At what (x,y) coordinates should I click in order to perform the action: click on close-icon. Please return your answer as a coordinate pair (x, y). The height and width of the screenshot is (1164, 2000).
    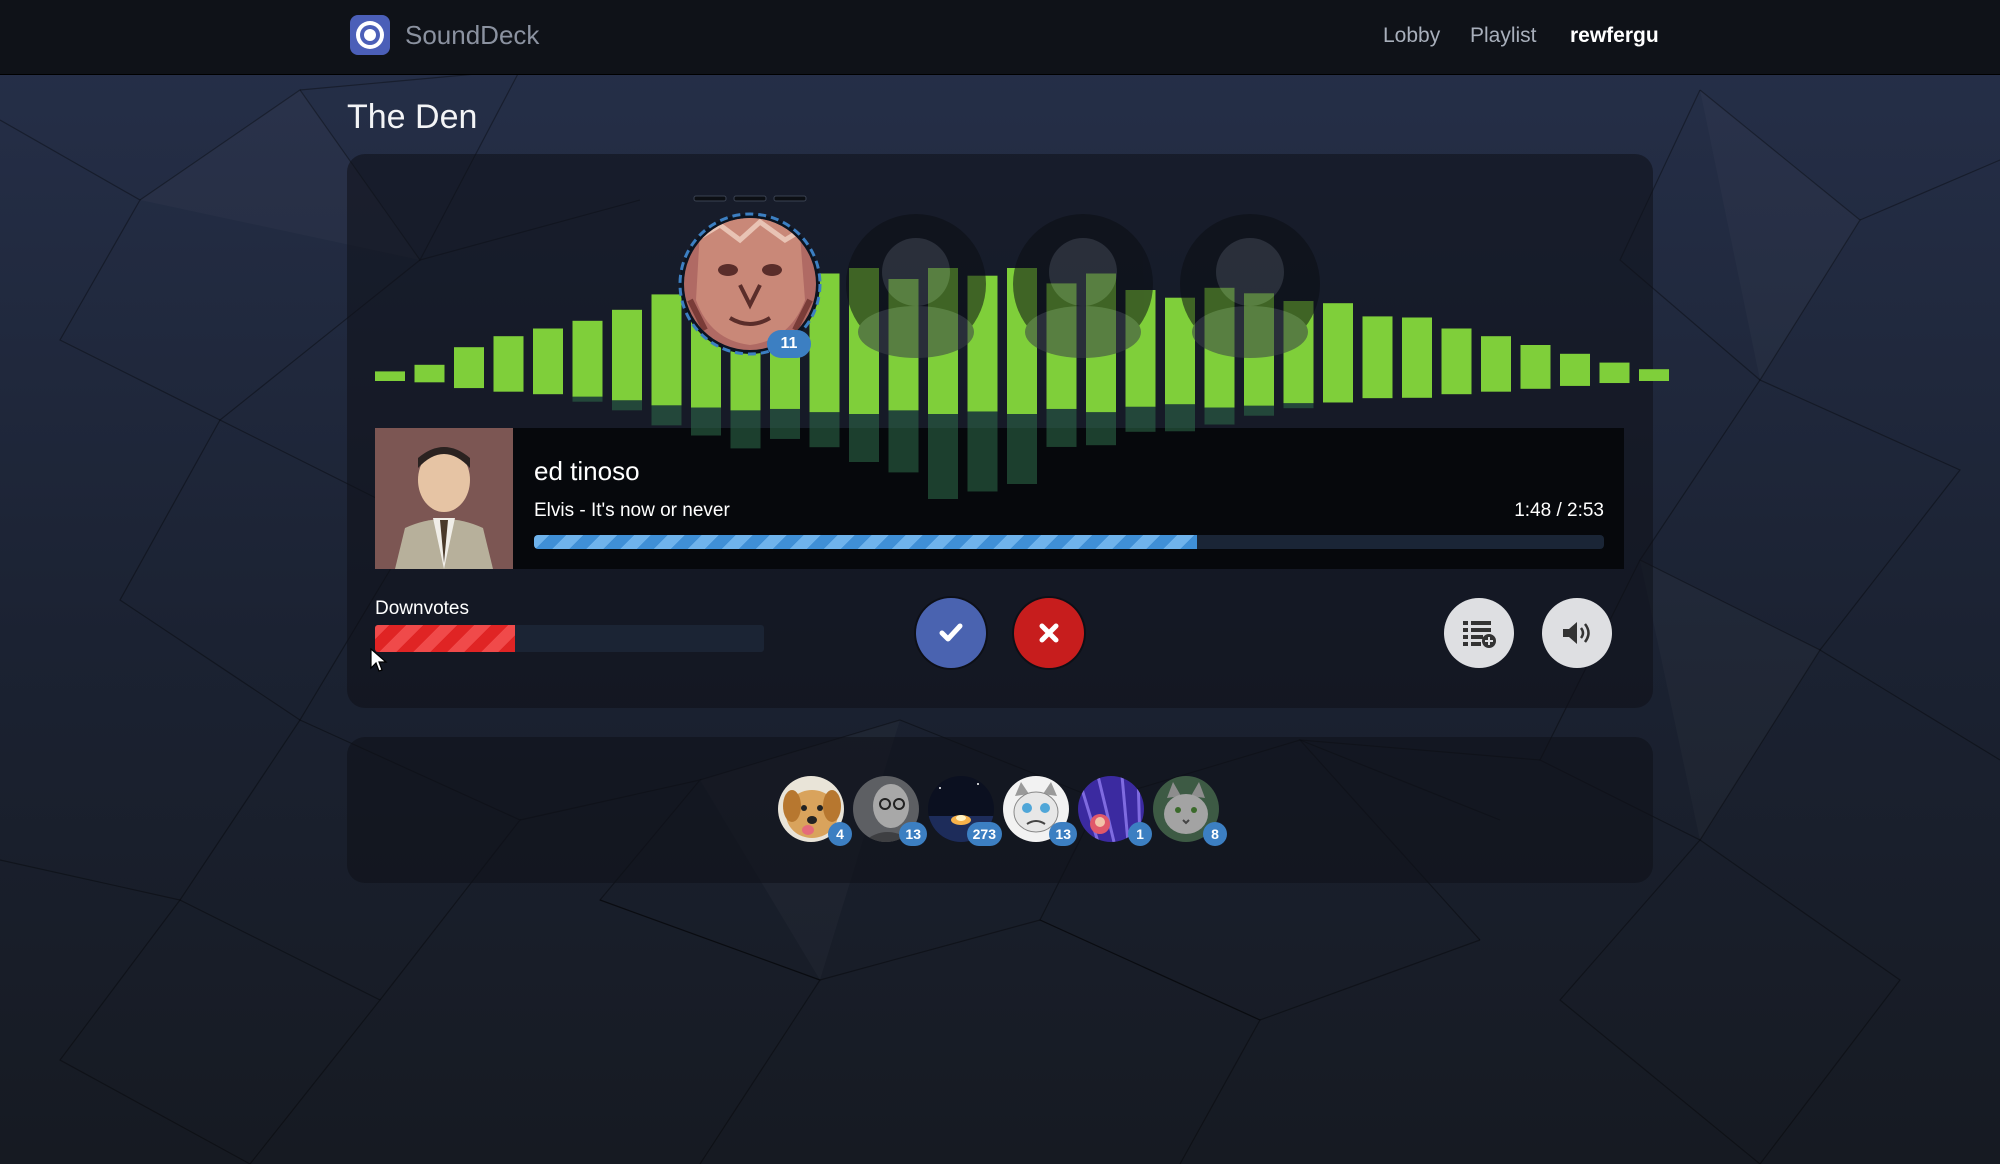
    Looking at the image, I should click on (1049, 633).